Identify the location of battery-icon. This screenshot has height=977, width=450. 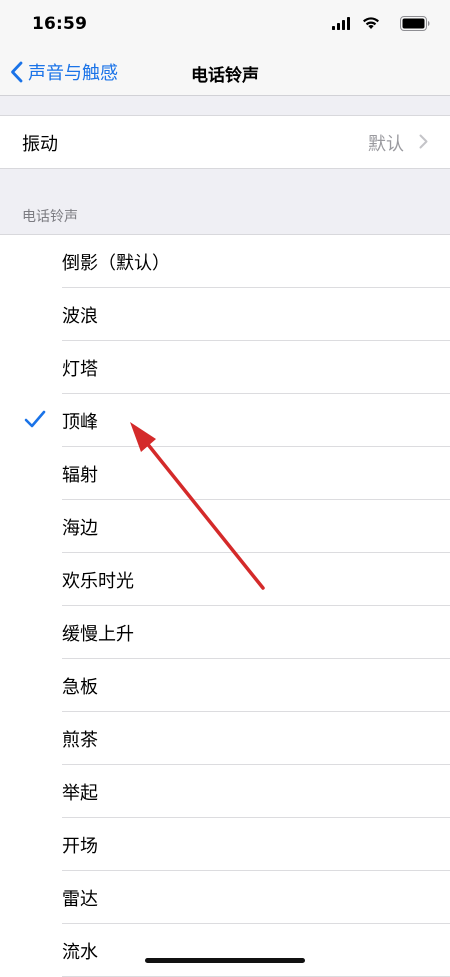
(415, 23).